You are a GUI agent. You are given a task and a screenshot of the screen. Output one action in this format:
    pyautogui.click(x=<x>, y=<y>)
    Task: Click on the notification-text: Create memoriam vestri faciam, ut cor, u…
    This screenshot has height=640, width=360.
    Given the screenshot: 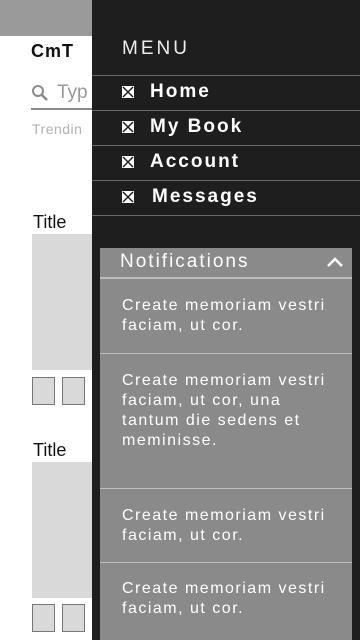 What is the action you would take?
    pyautogui.click(x=224, y=410)
    